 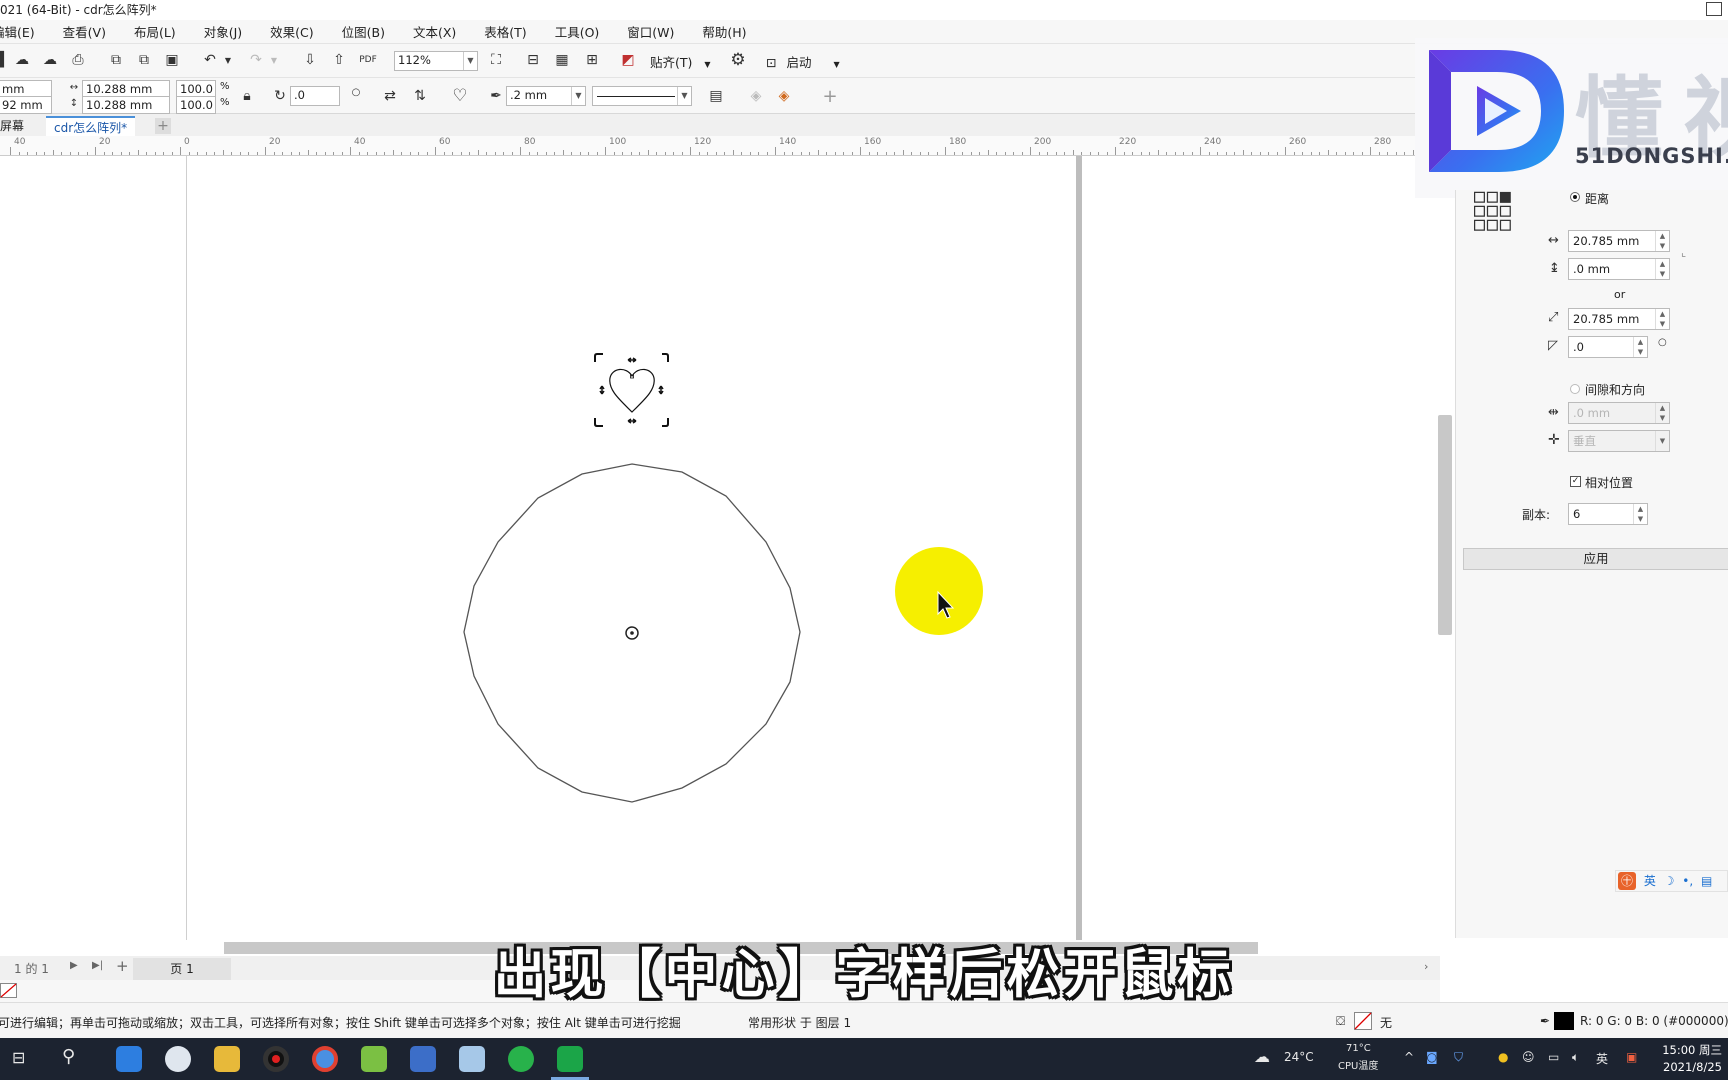 What do you see at coordinates (1662, 342) in the screenshot?
I see `degree-icon: ○` at bounding box center [1662, 342].